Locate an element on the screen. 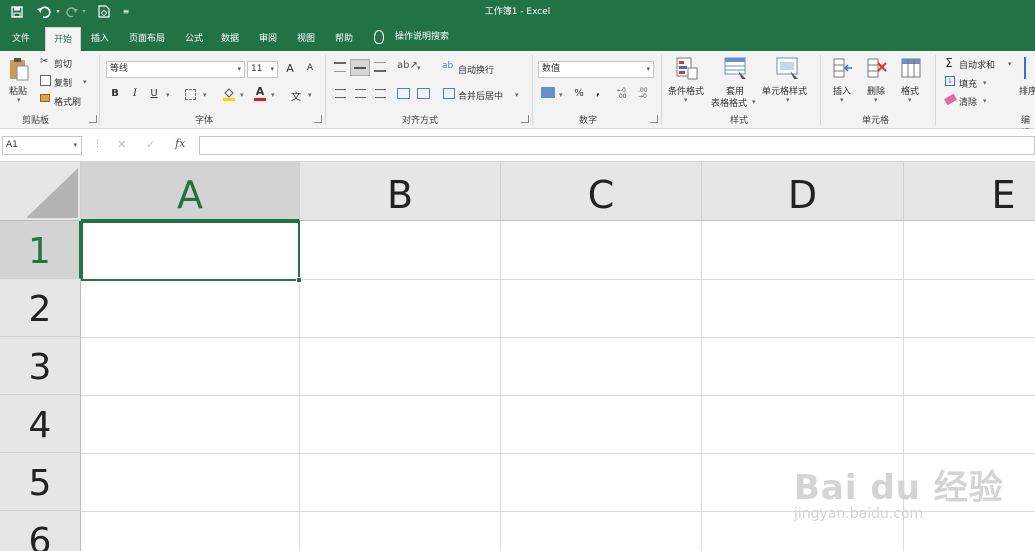 The image size is (1035, 551). autosum-icon: Σ is located at coordinates (949, 63).